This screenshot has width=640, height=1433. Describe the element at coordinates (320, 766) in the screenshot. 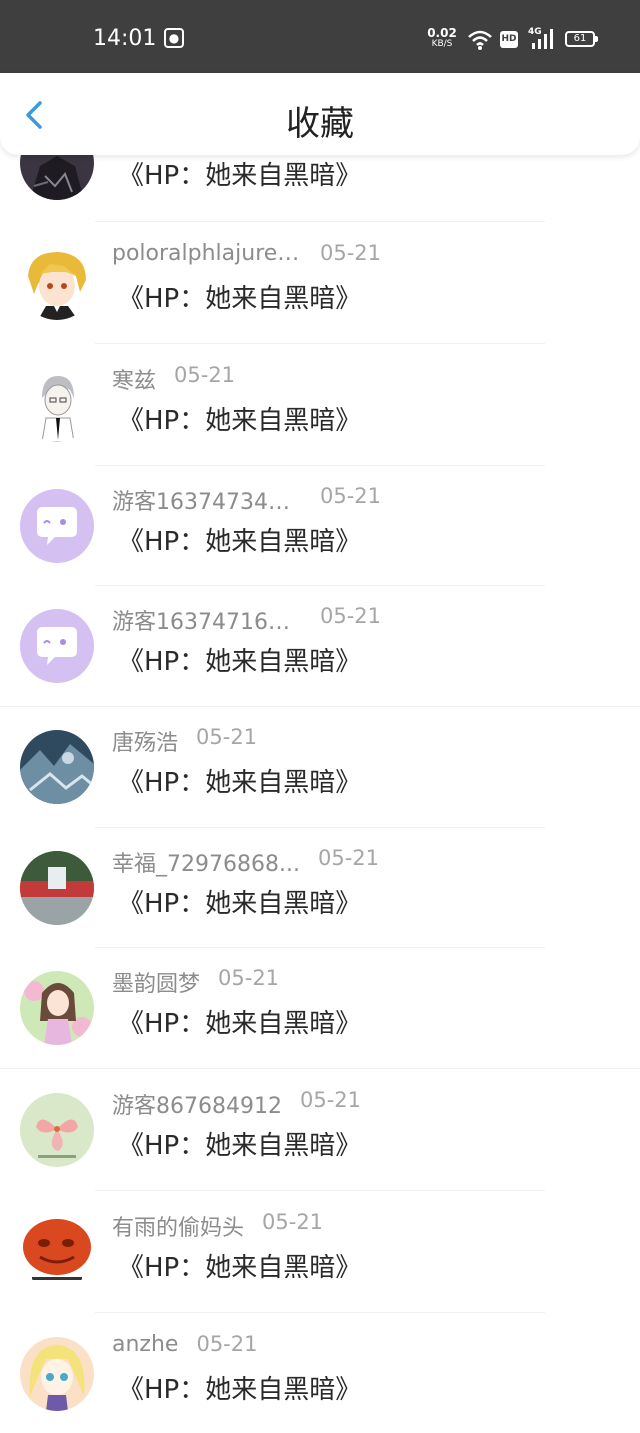

I see `list-item: 唐殇浩 05-21 《HP：她来自黑暗》` at that location.